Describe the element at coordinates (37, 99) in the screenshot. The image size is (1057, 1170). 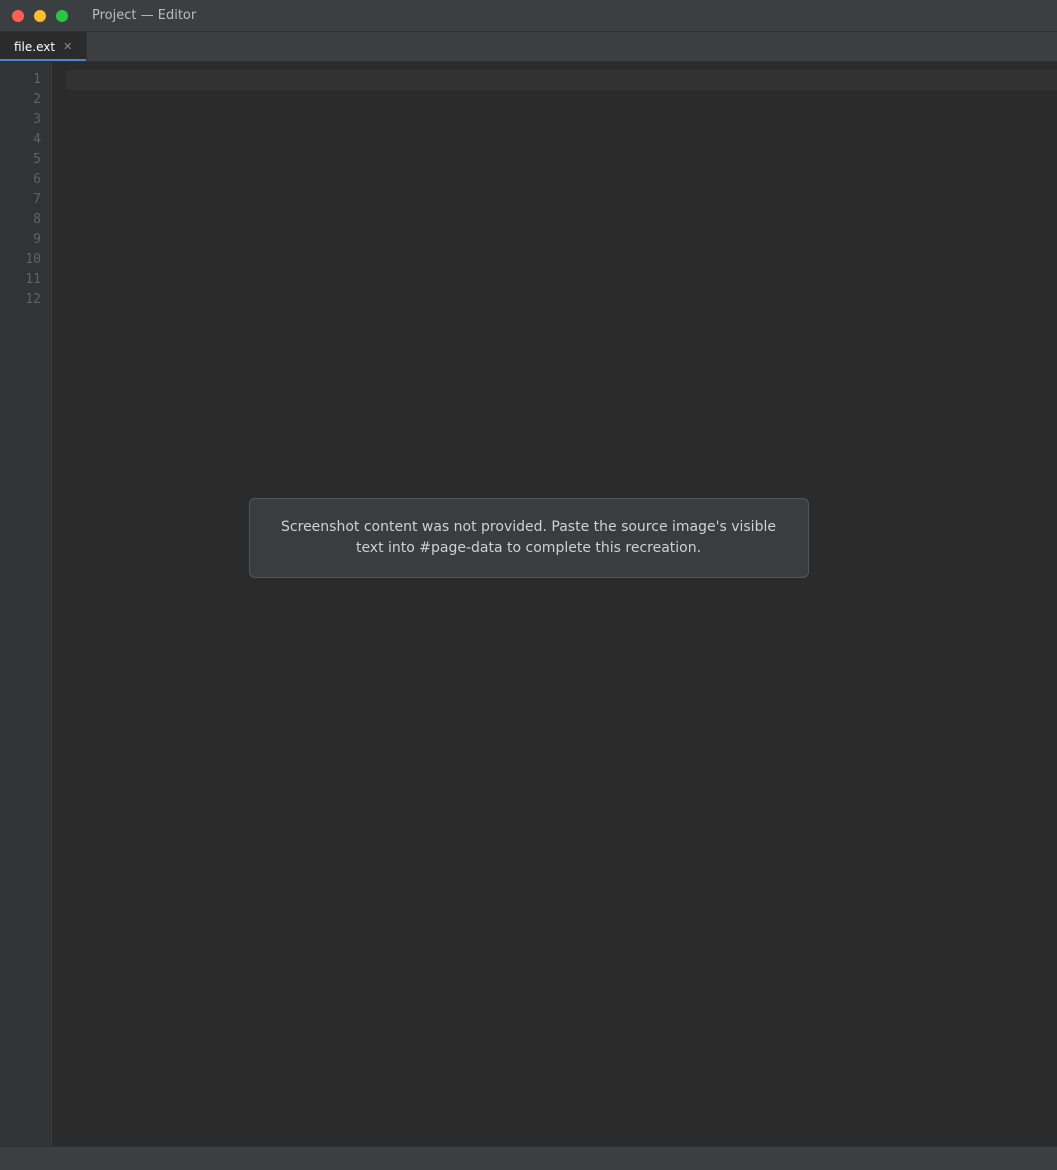
I see `line-number: 2` at that location.